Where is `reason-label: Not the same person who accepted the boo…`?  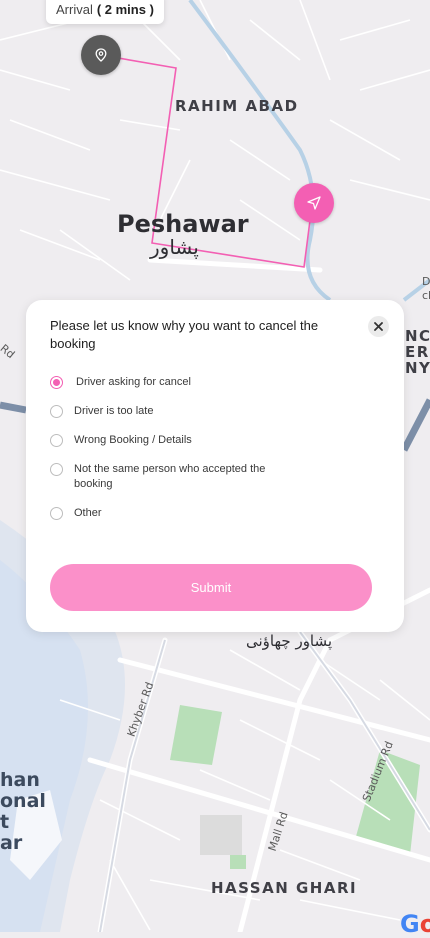
reason-label: Not the same person who accepted the boo… is located at coordinates (170, 476).